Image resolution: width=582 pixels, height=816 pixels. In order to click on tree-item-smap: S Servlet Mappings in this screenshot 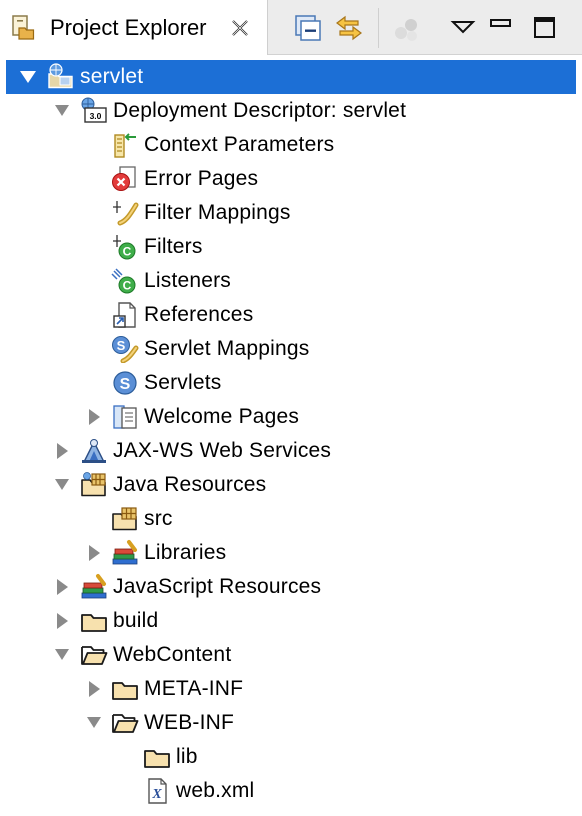, I will do `click(291, 349)`.